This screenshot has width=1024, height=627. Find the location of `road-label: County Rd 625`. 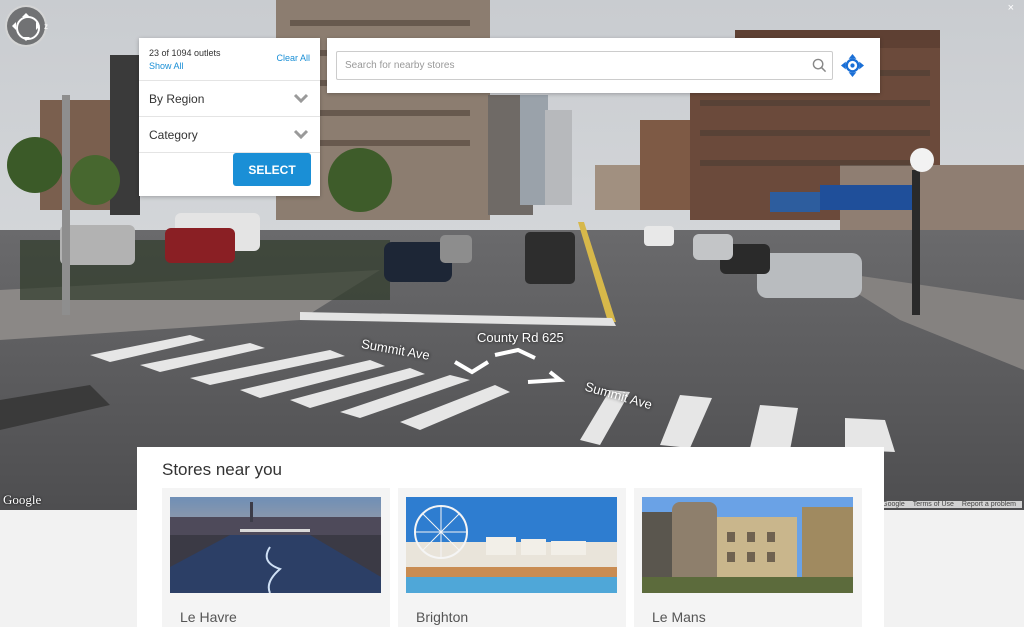

road-label: County Rd 625 is located at coordinates (520, 337).